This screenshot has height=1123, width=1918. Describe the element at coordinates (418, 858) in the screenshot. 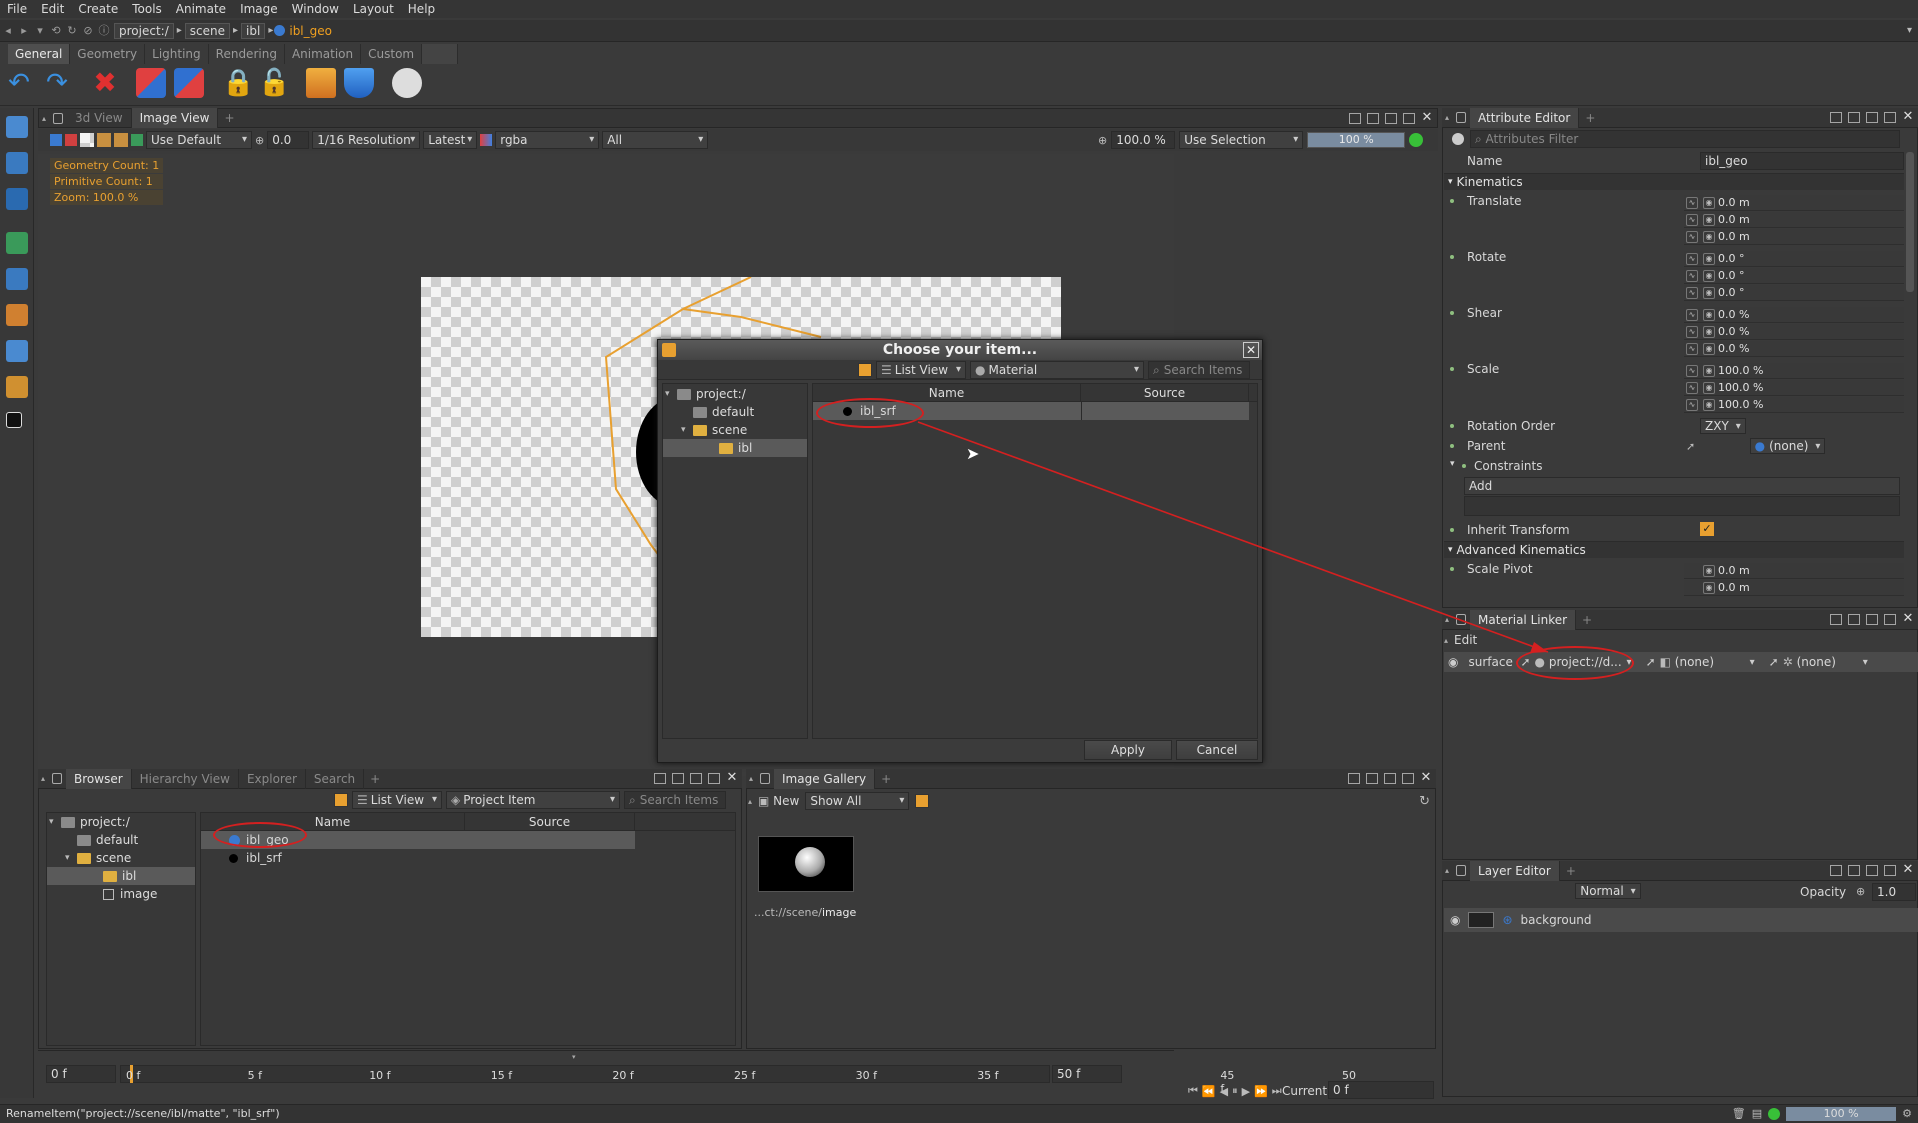

I see `list-item: ibl_srf` at that location.